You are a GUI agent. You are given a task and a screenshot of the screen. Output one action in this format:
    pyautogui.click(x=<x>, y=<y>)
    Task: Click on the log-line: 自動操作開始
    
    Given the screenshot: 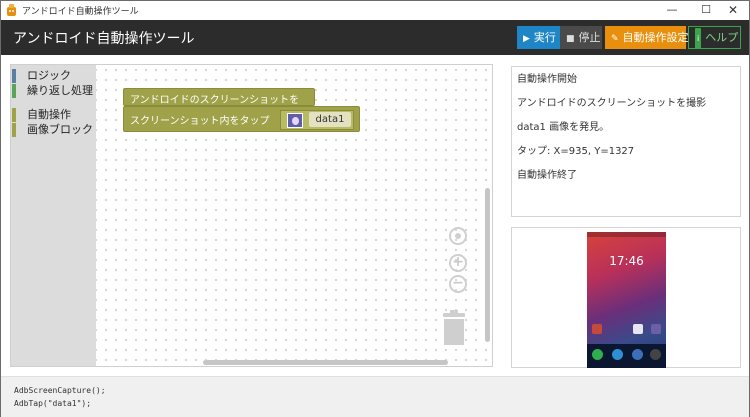 What is the action you would take?
    pyautogui.click(x=547, y=79)
    